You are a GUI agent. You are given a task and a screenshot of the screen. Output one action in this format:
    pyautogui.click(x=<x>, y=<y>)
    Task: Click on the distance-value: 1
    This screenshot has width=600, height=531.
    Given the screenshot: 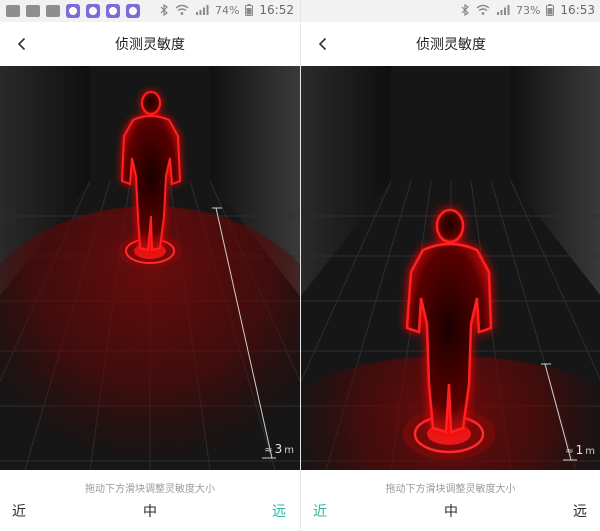 What is the action you would take?
    pyautogui.click(x=579, y=450)
    